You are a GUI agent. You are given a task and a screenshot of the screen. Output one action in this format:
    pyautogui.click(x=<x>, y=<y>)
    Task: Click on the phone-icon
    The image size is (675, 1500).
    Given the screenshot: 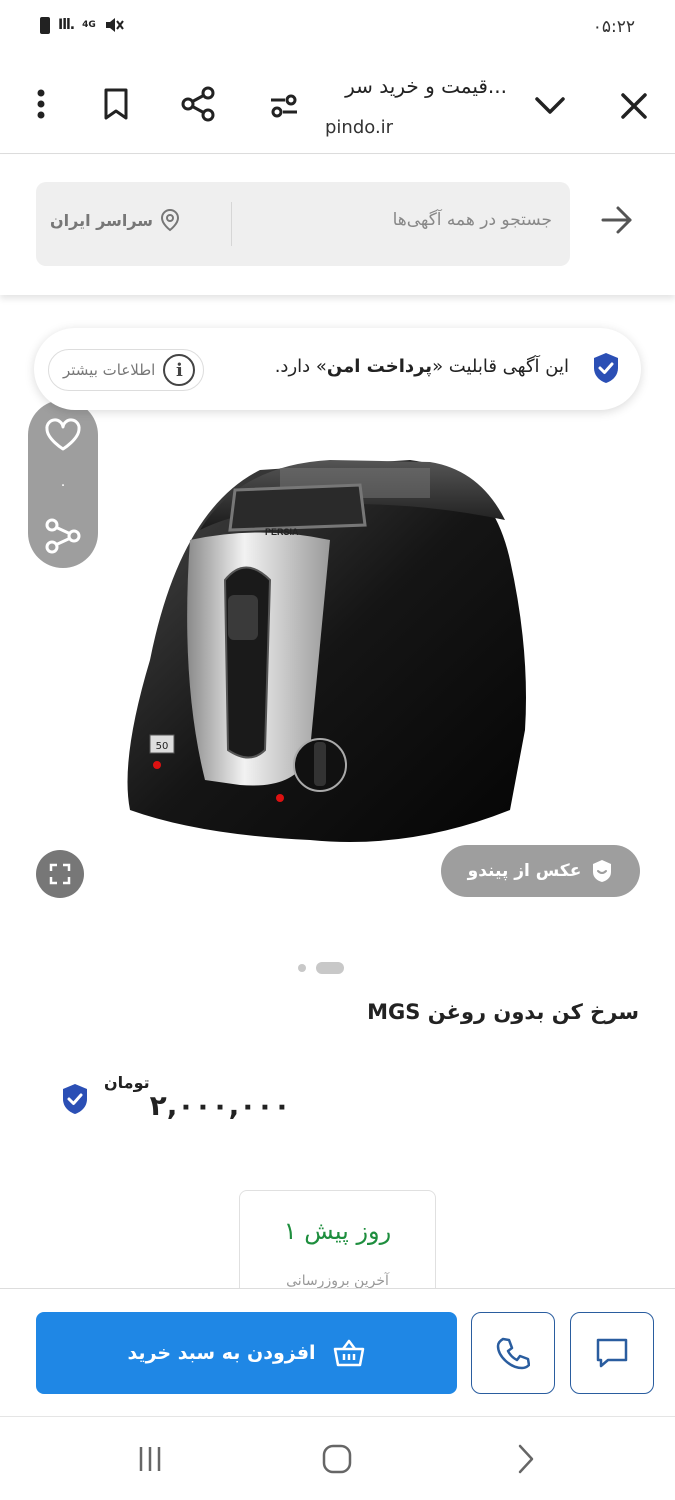 What is the action you would take?
    pyautogui.click(x=513, y=1353)
    